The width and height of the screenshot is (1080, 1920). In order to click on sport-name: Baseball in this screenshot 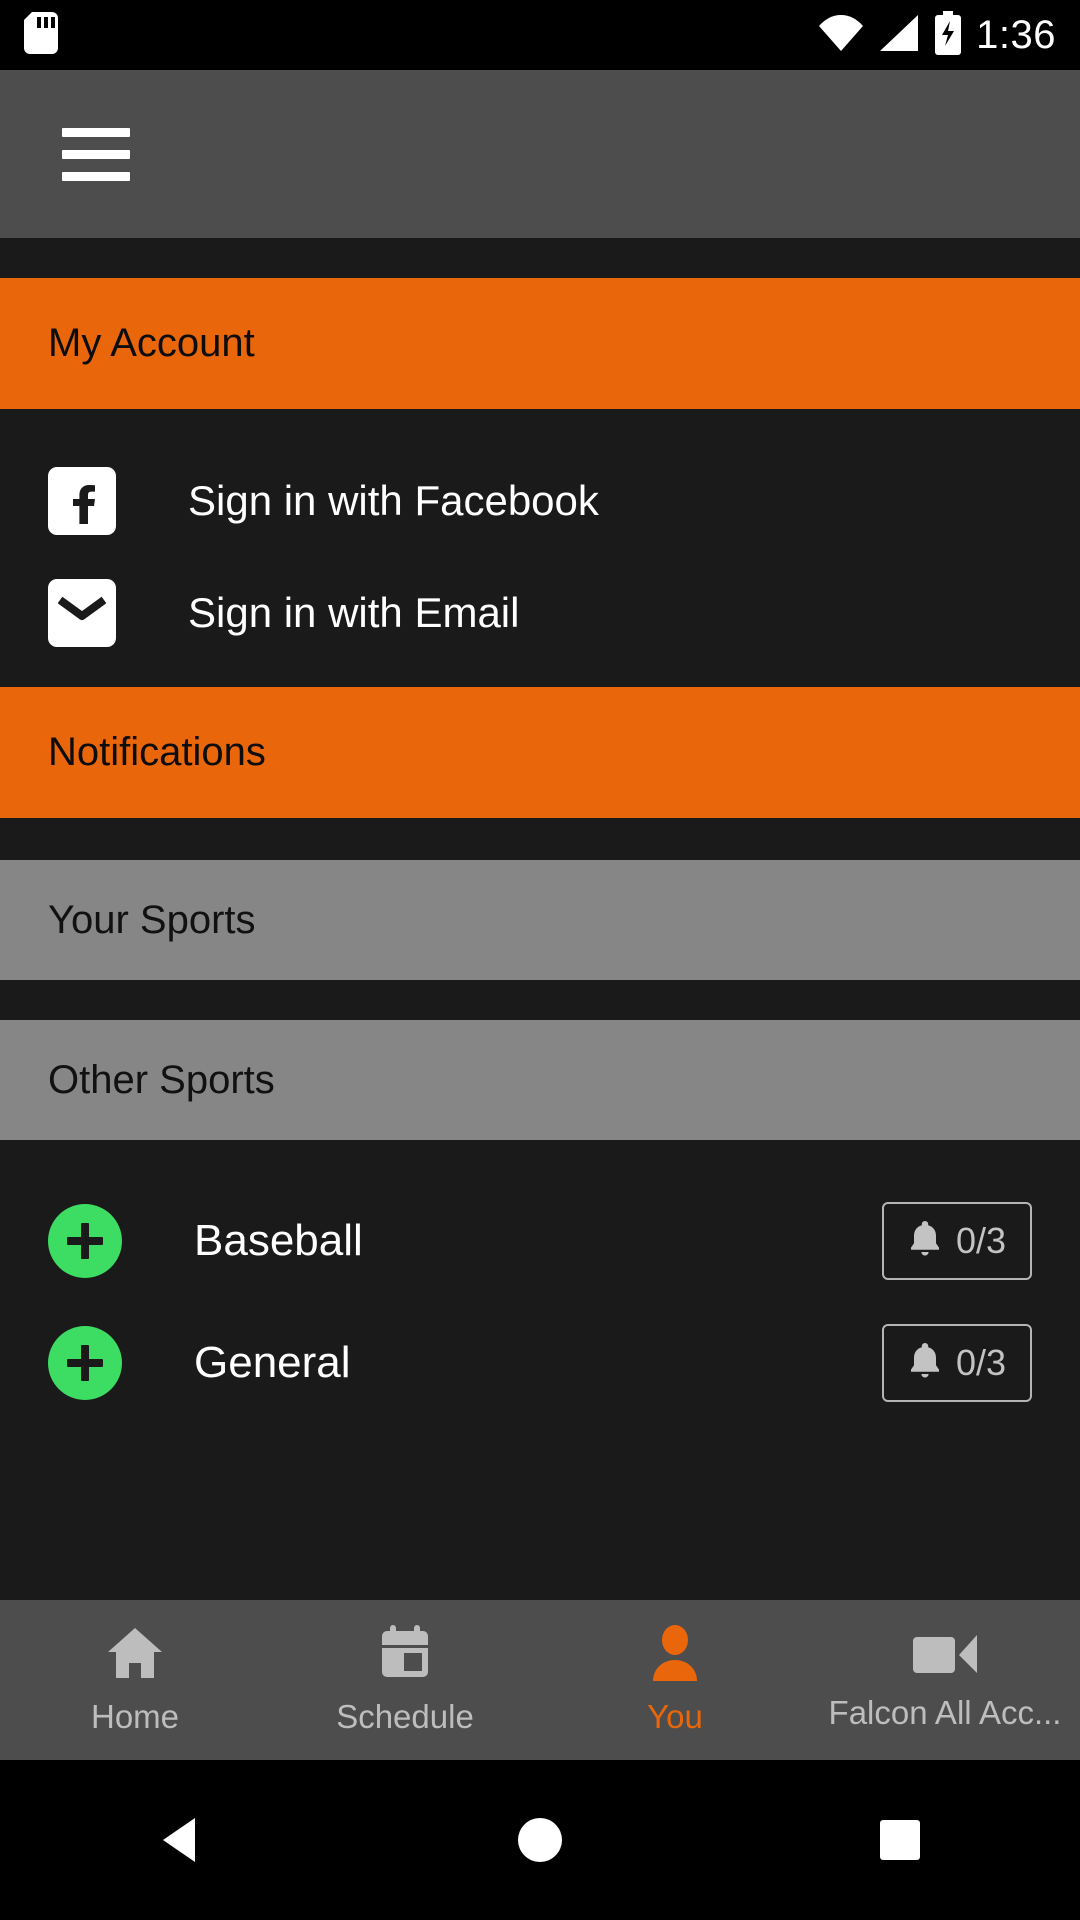, I will do `click(278, 1240)`.